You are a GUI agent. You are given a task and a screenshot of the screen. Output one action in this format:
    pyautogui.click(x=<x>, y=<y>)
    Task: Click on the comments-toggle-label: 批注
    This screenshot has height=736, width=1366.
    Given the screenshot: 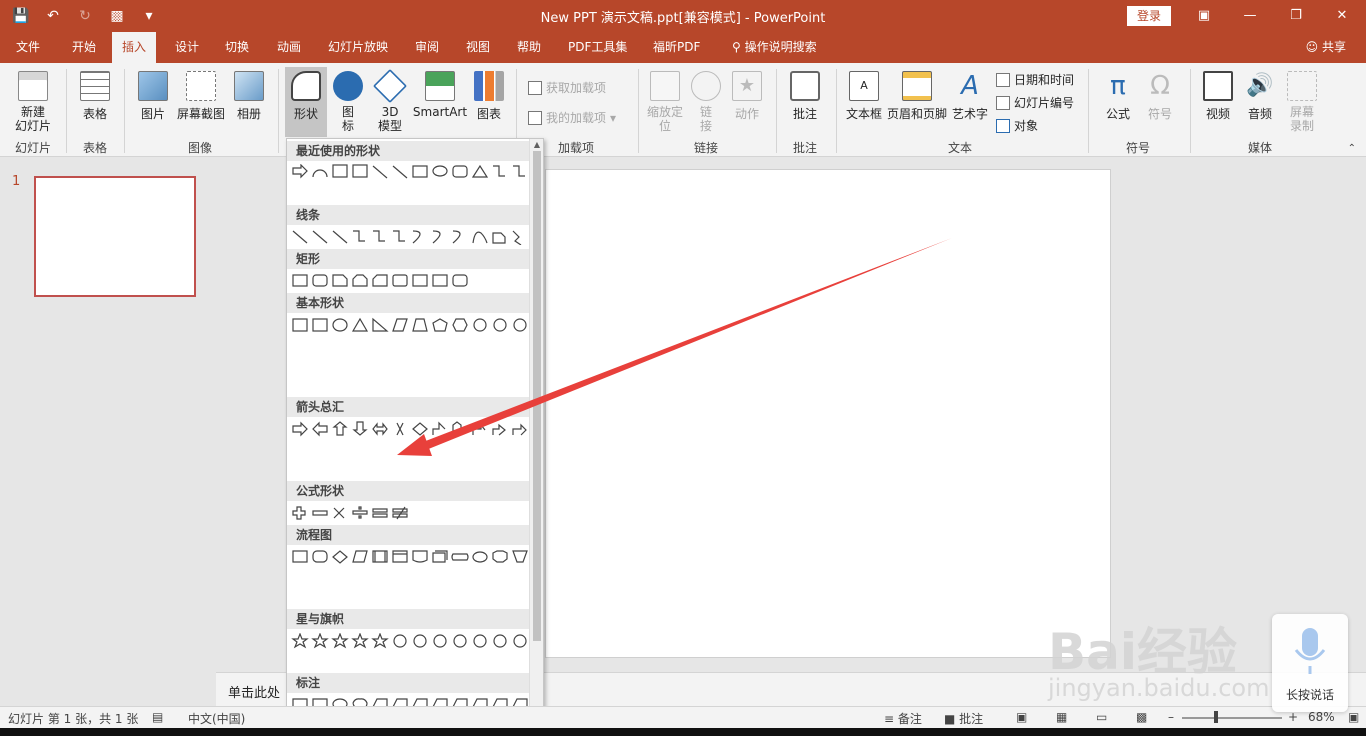 What is the action you would take?
    pyautogui.click(x=971, y=719)
    